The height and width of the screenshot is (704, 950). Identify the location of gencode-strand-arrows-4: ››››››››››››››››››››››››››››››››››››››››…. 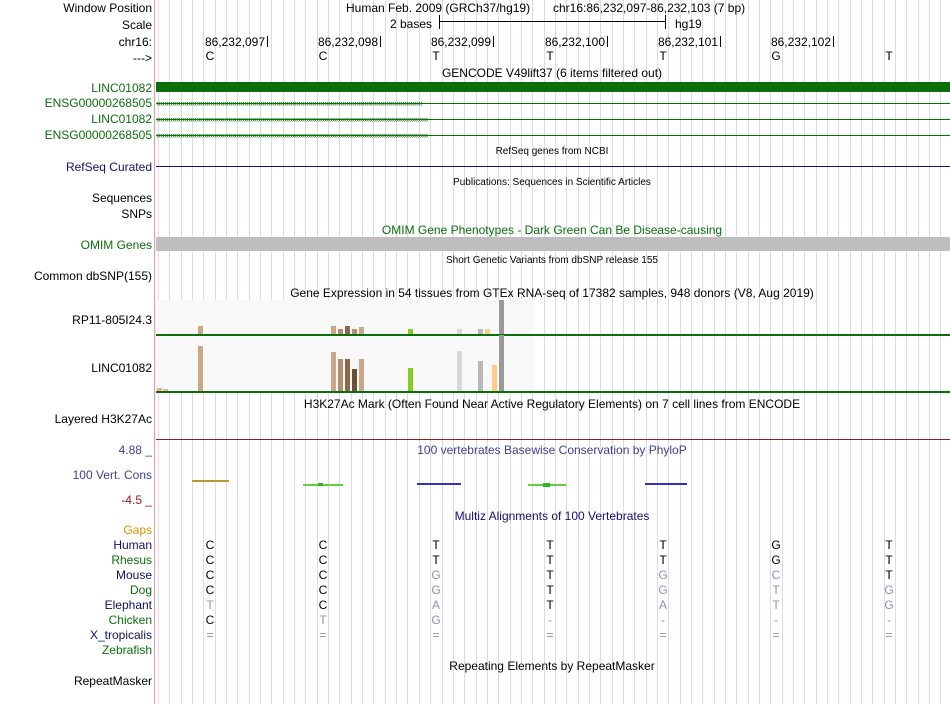
(553, 135).